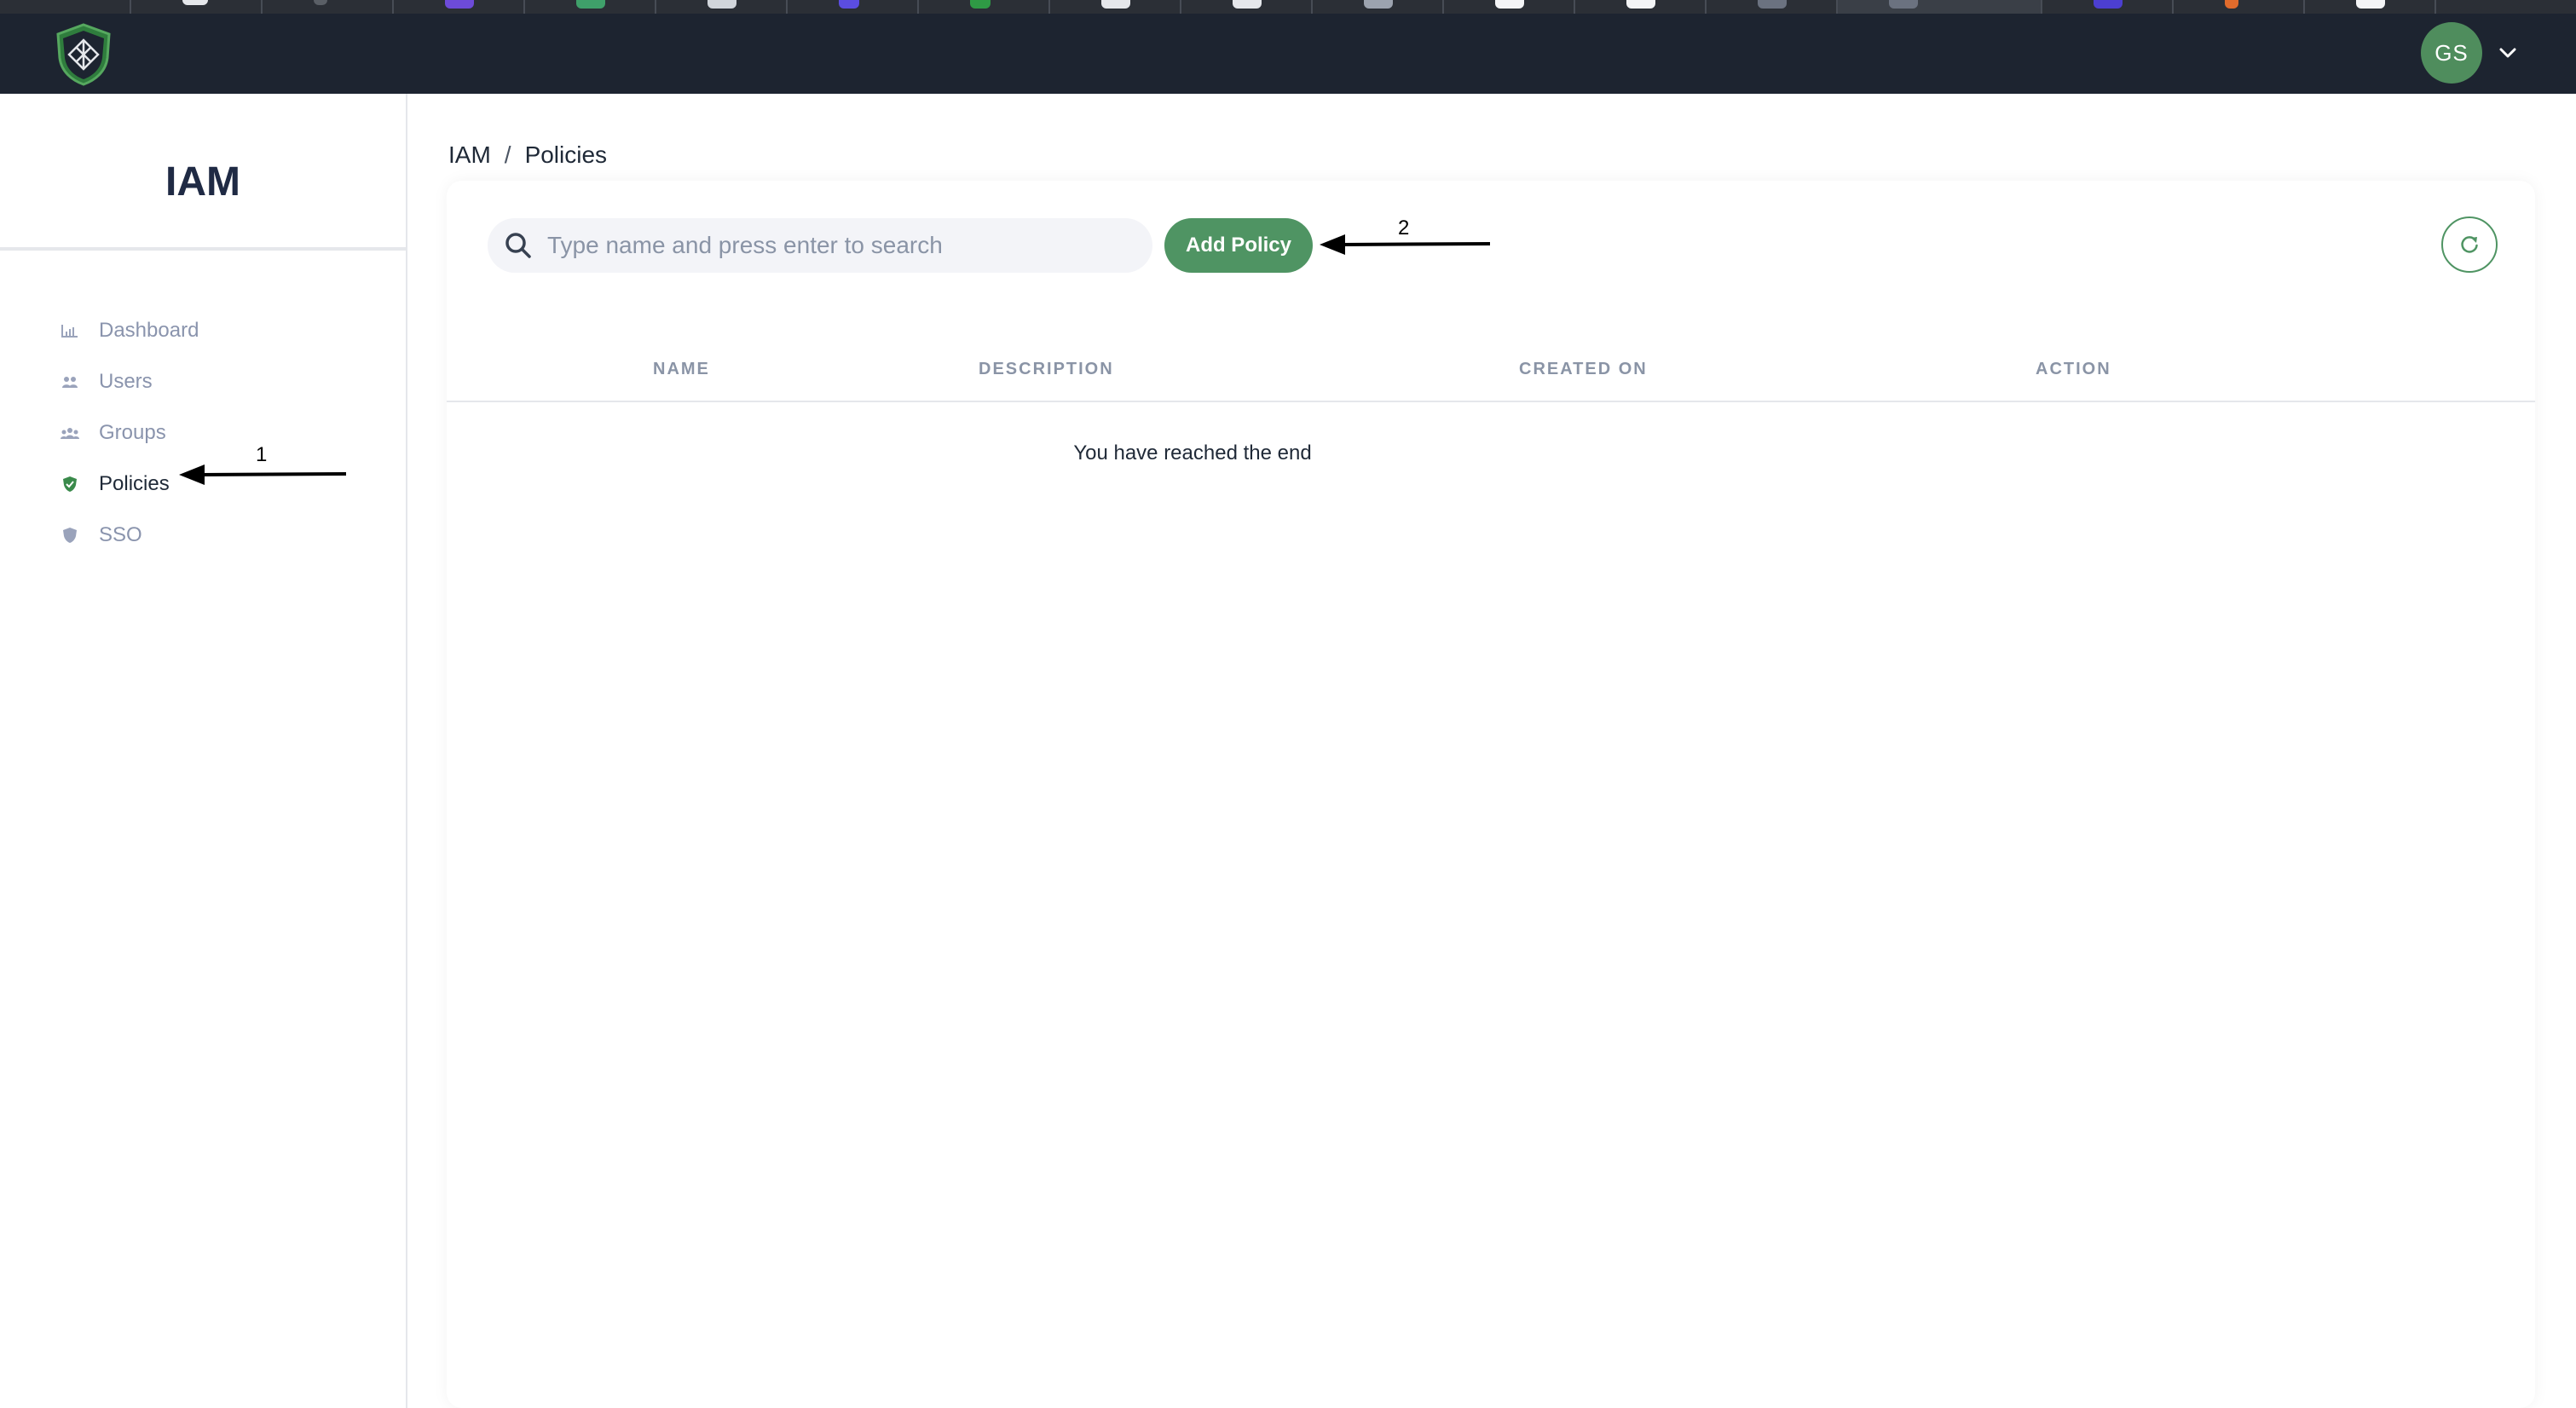  I want to click on chevron-down-icon, so click(2508, 52).